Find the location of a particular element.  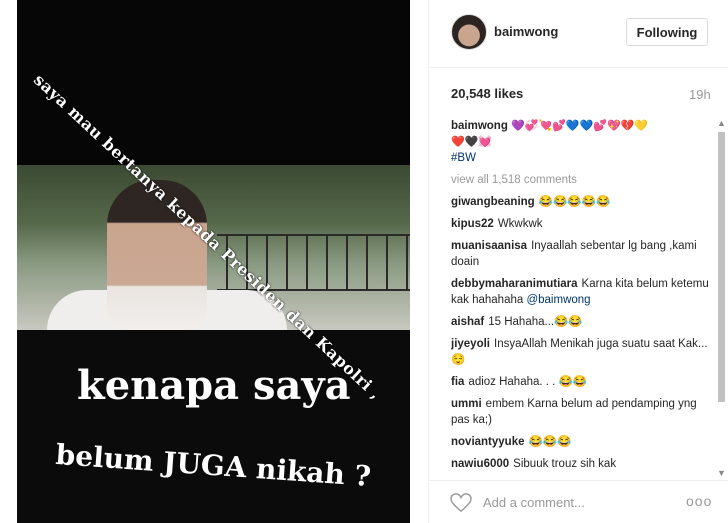

comment-text: Sibuuk trouz sih kak is located at coordinates (565, 464).